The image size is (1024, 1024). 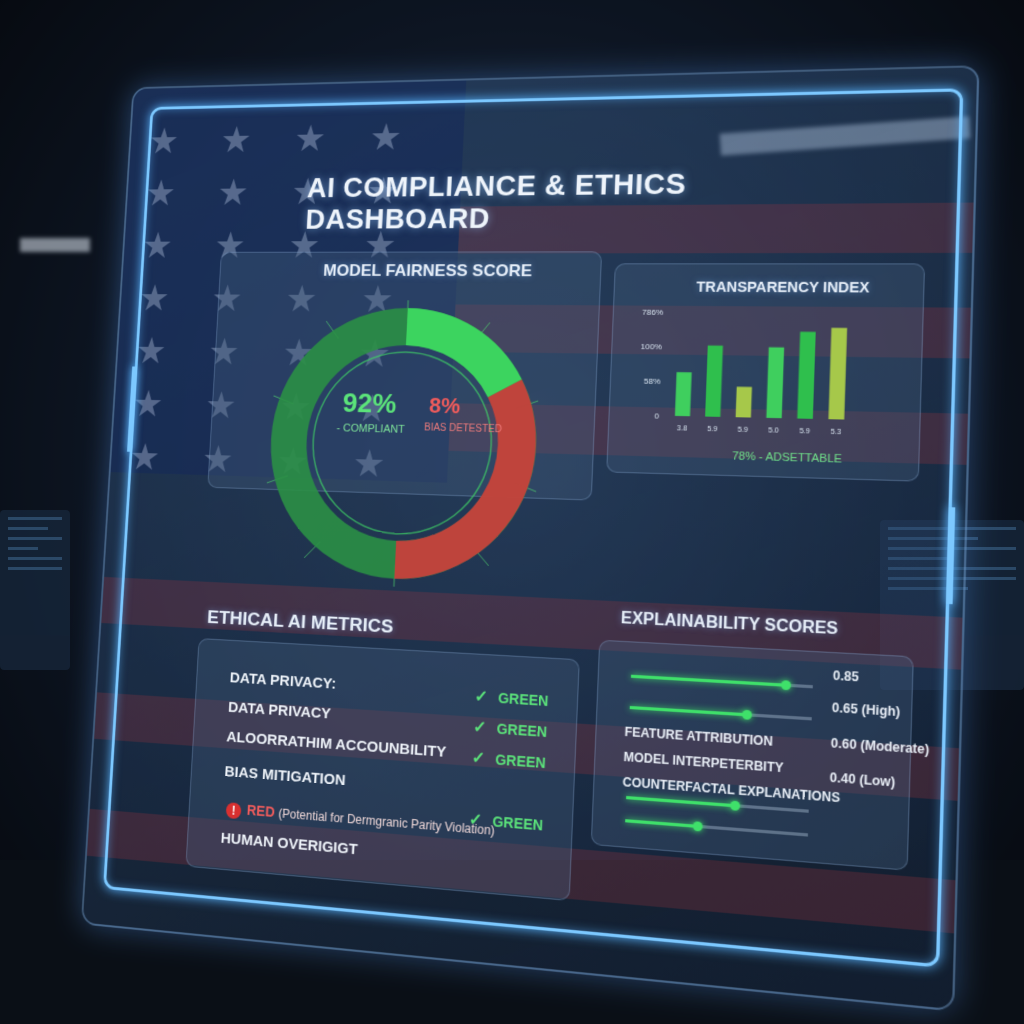 I want to click on explainability-value-1: 0.85, so click(x=846, y=676).